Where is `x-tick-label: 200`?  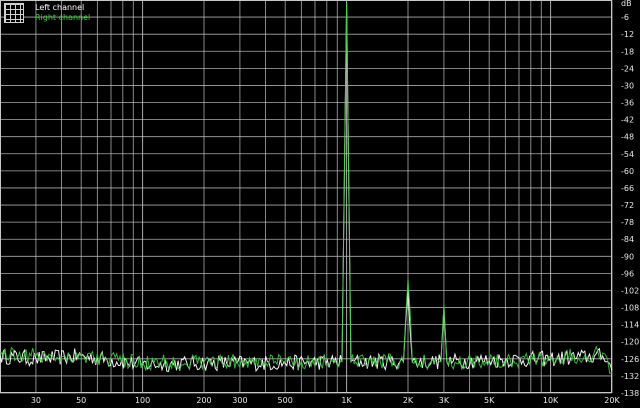 x-tick-label: 200 is located at coordinates (203, 400).